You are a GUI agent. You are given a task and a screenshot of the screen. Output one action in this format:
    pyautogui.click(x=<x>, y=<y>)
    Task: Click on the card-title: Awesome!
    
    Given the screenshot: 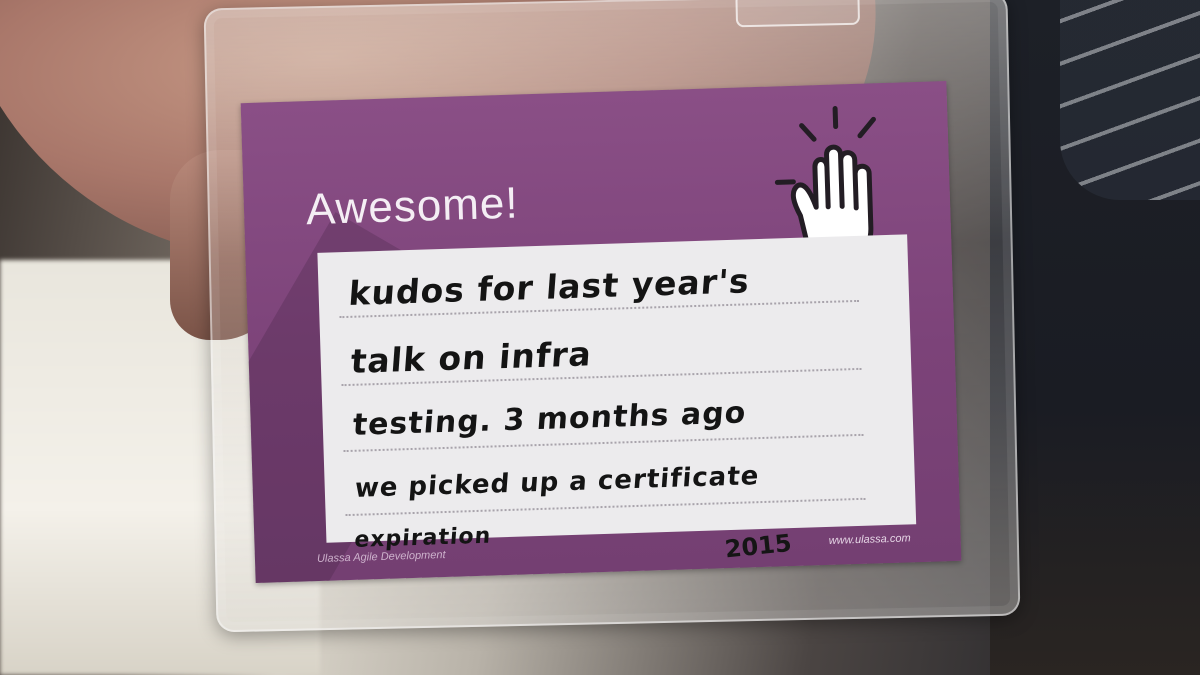 What is the action you would take?
    pyautogui.click(x=412, y=206)
    